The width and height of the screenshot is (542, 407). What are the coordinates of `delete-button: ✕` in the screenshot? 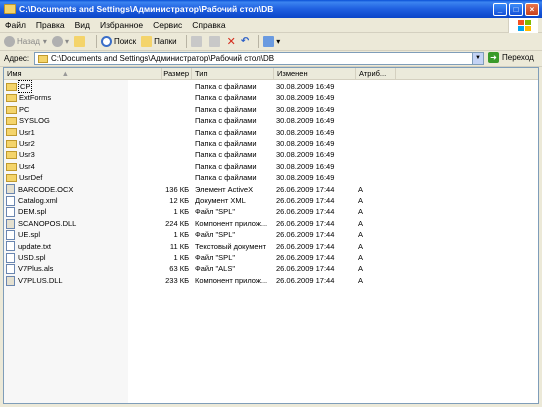 It's located at (231, 41).